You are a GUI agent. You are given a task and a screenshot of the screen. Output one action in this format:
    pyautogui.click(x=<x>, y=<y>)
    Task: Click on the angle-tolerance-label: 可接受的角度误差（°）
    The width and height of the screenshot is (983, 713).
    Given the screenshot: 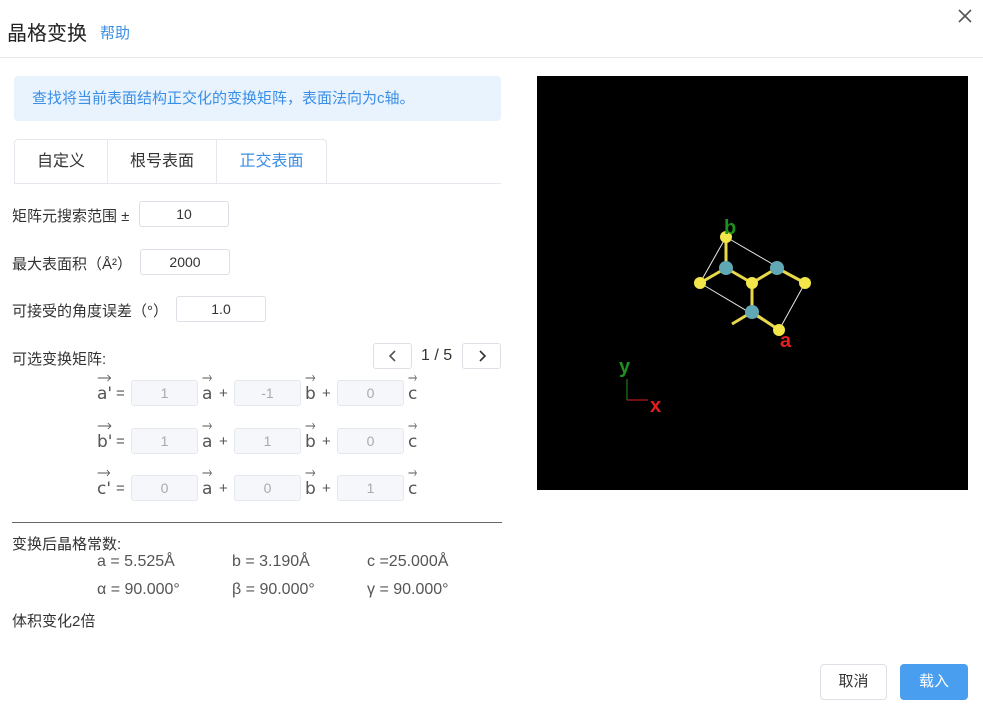 What is the action you would take?
    pyautogui.click(x=90, y=311)
    